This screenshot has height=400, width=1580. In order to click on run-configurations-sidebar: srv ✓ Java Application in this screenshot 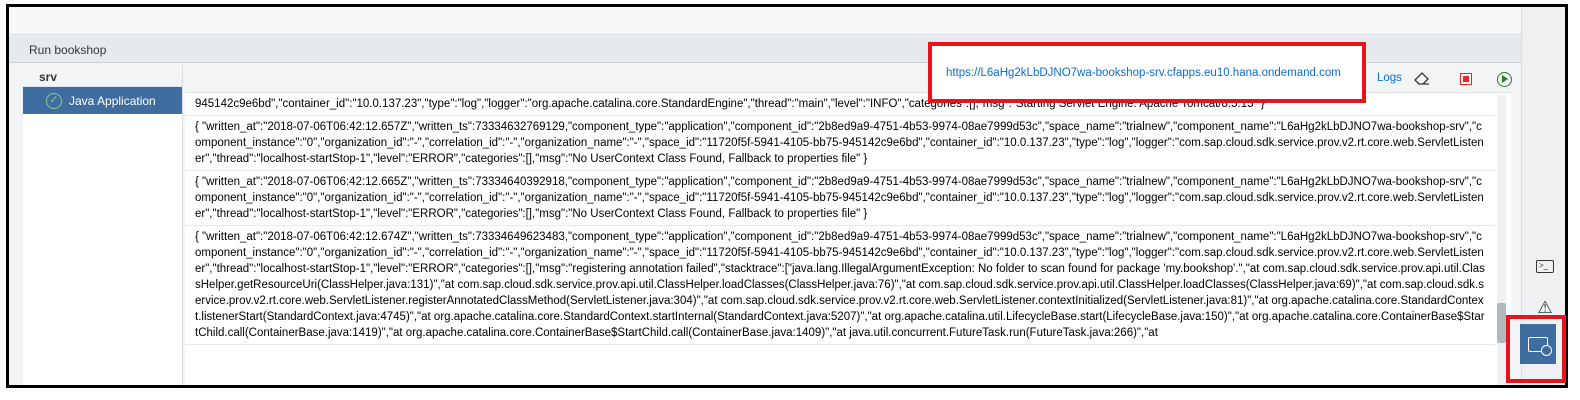, I will do `click(103, 225)`.